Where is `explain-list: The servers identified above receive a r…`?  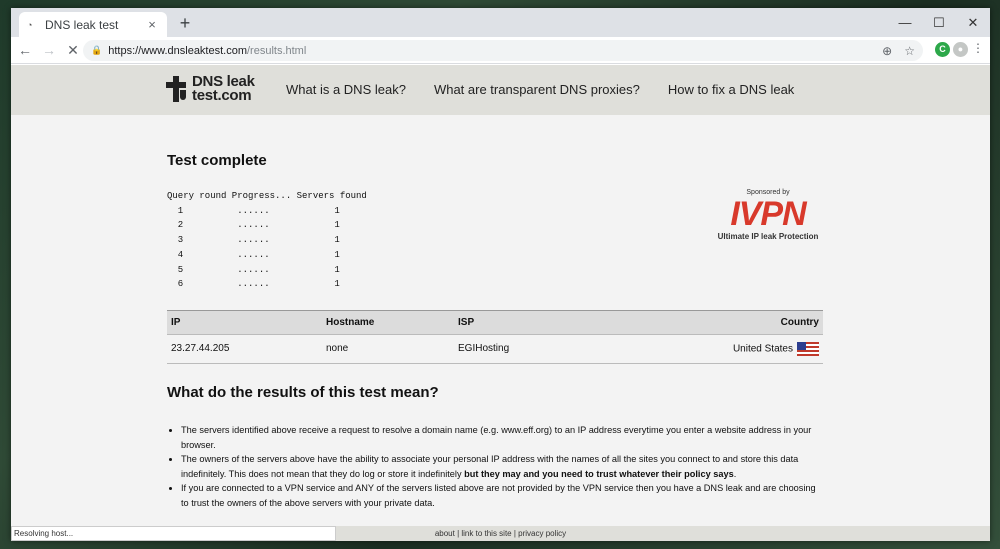
explain-list: The servers identified above receive a r… is located at coordinates (495, 467).